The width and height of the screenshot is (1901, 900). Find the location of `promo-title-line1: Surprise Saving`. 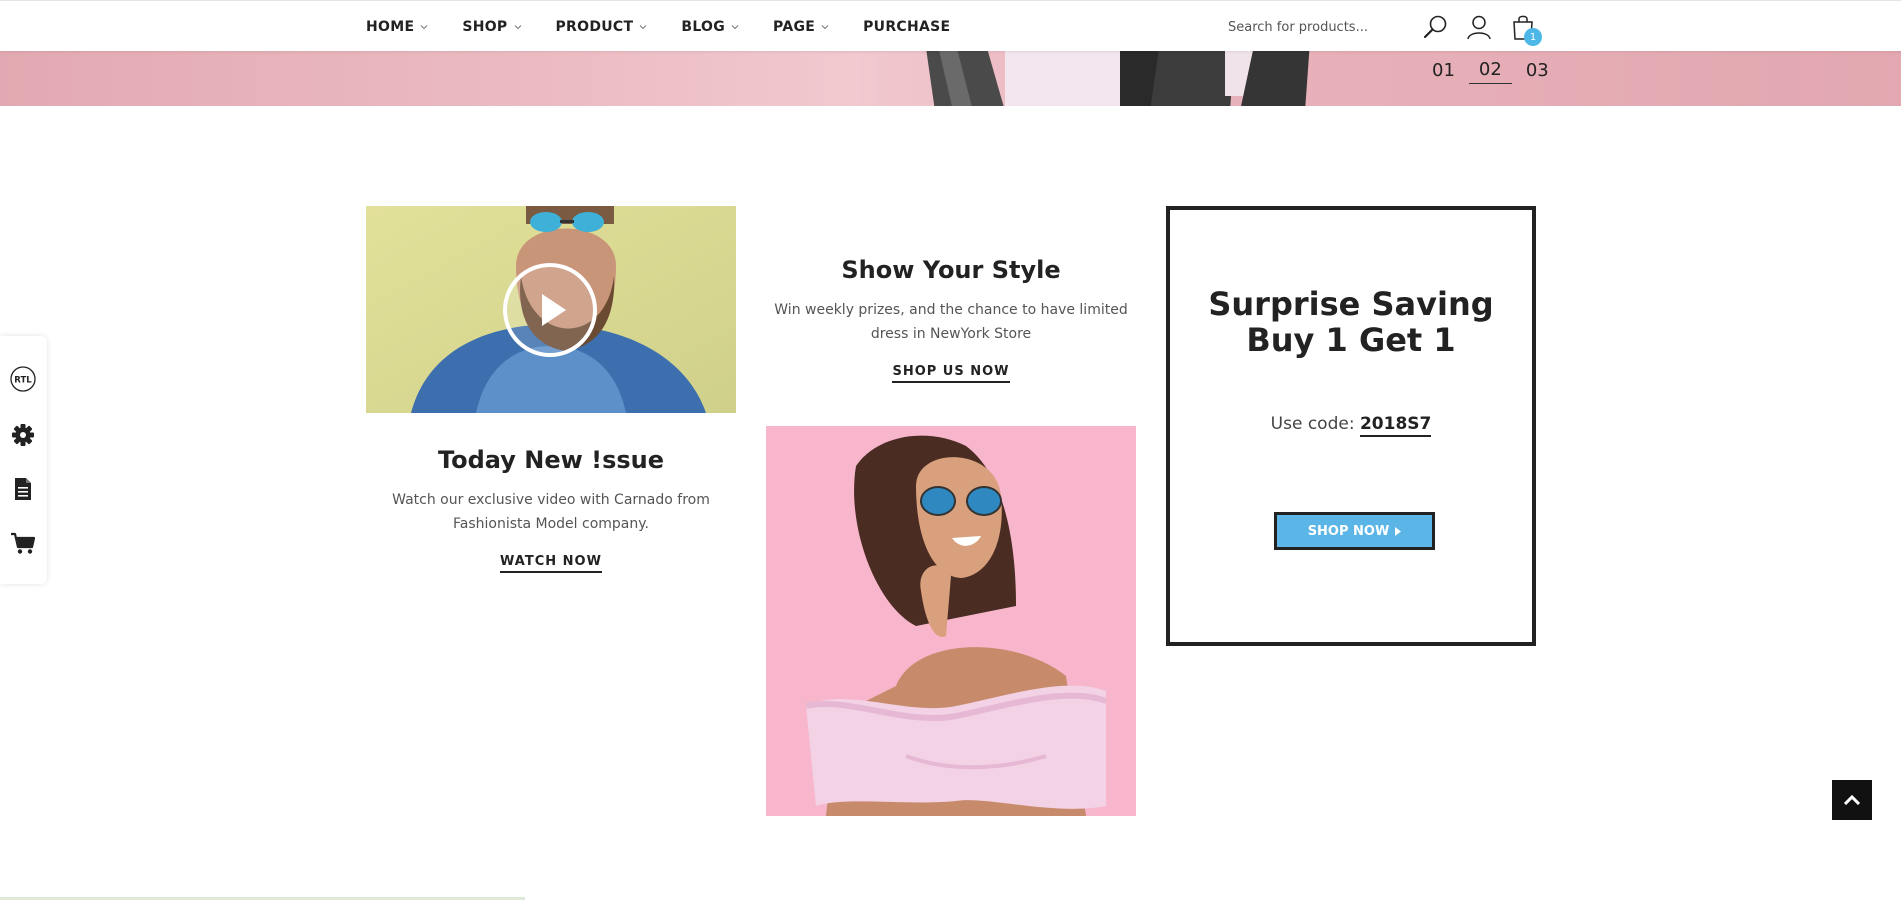

promo-title-line1: Surprise Saving is located at coordinates (1351, 304).